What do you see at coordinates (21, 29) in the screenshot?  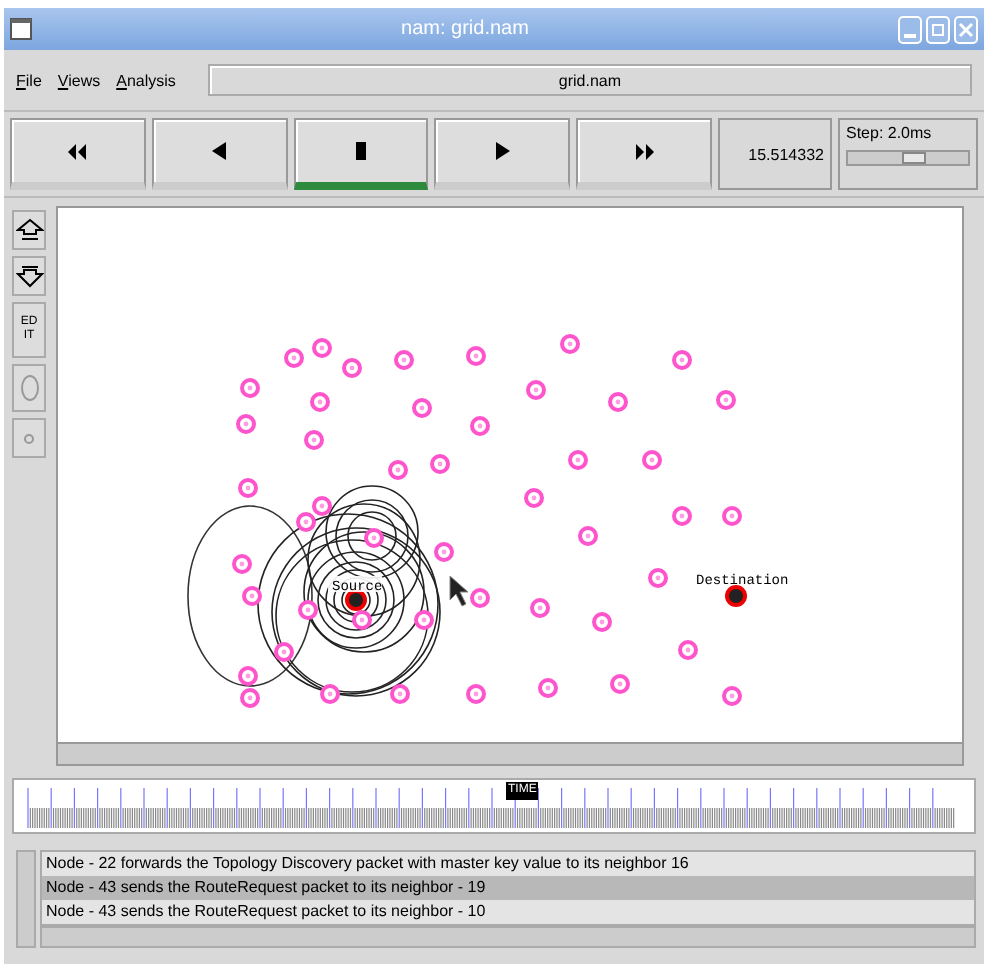 I see `window-icon` at bounding box center [21, 29].